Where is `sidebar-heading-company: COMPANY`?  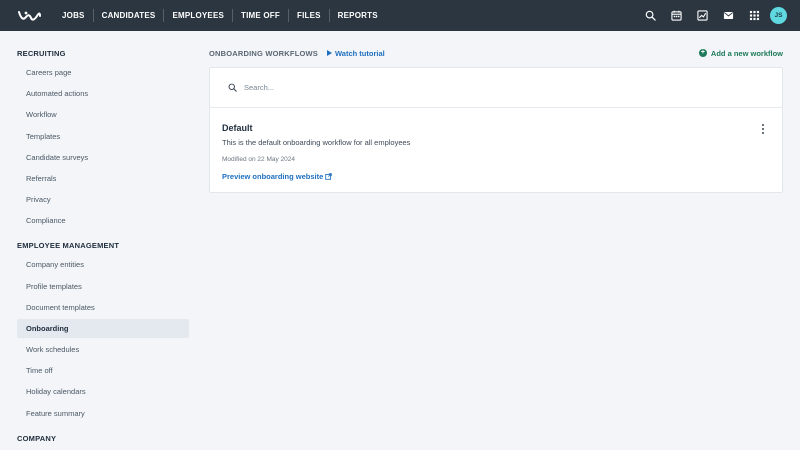 sidebar-heading-company: COMPANY is located at coordinates (37, 439).